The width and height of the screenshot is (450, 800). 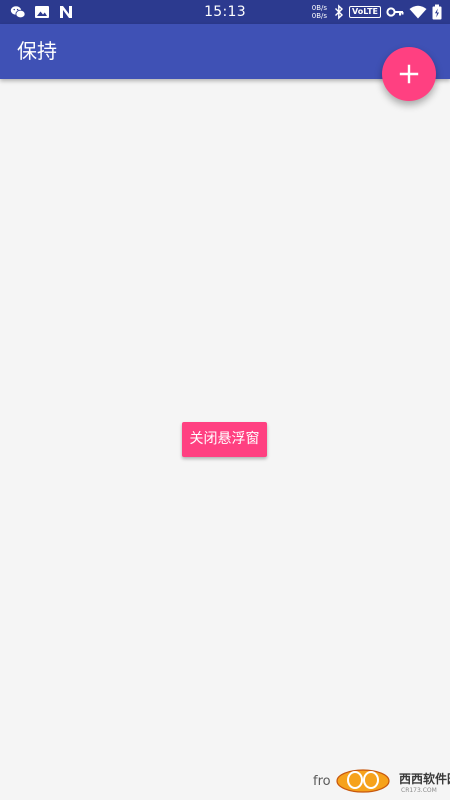 I want to click on watermark-logo-text: 西西软件园, so click(x=424, y=778).